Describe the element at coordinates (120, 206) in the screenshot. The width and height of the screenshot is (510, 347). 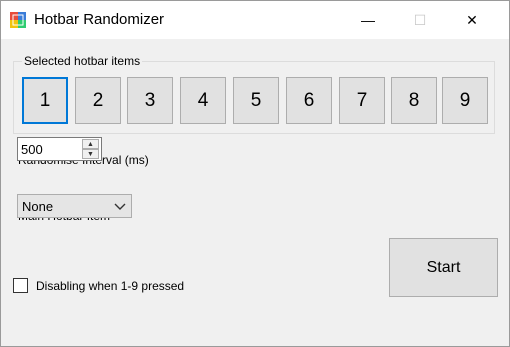
I see `chevron-down-icon` at that location.